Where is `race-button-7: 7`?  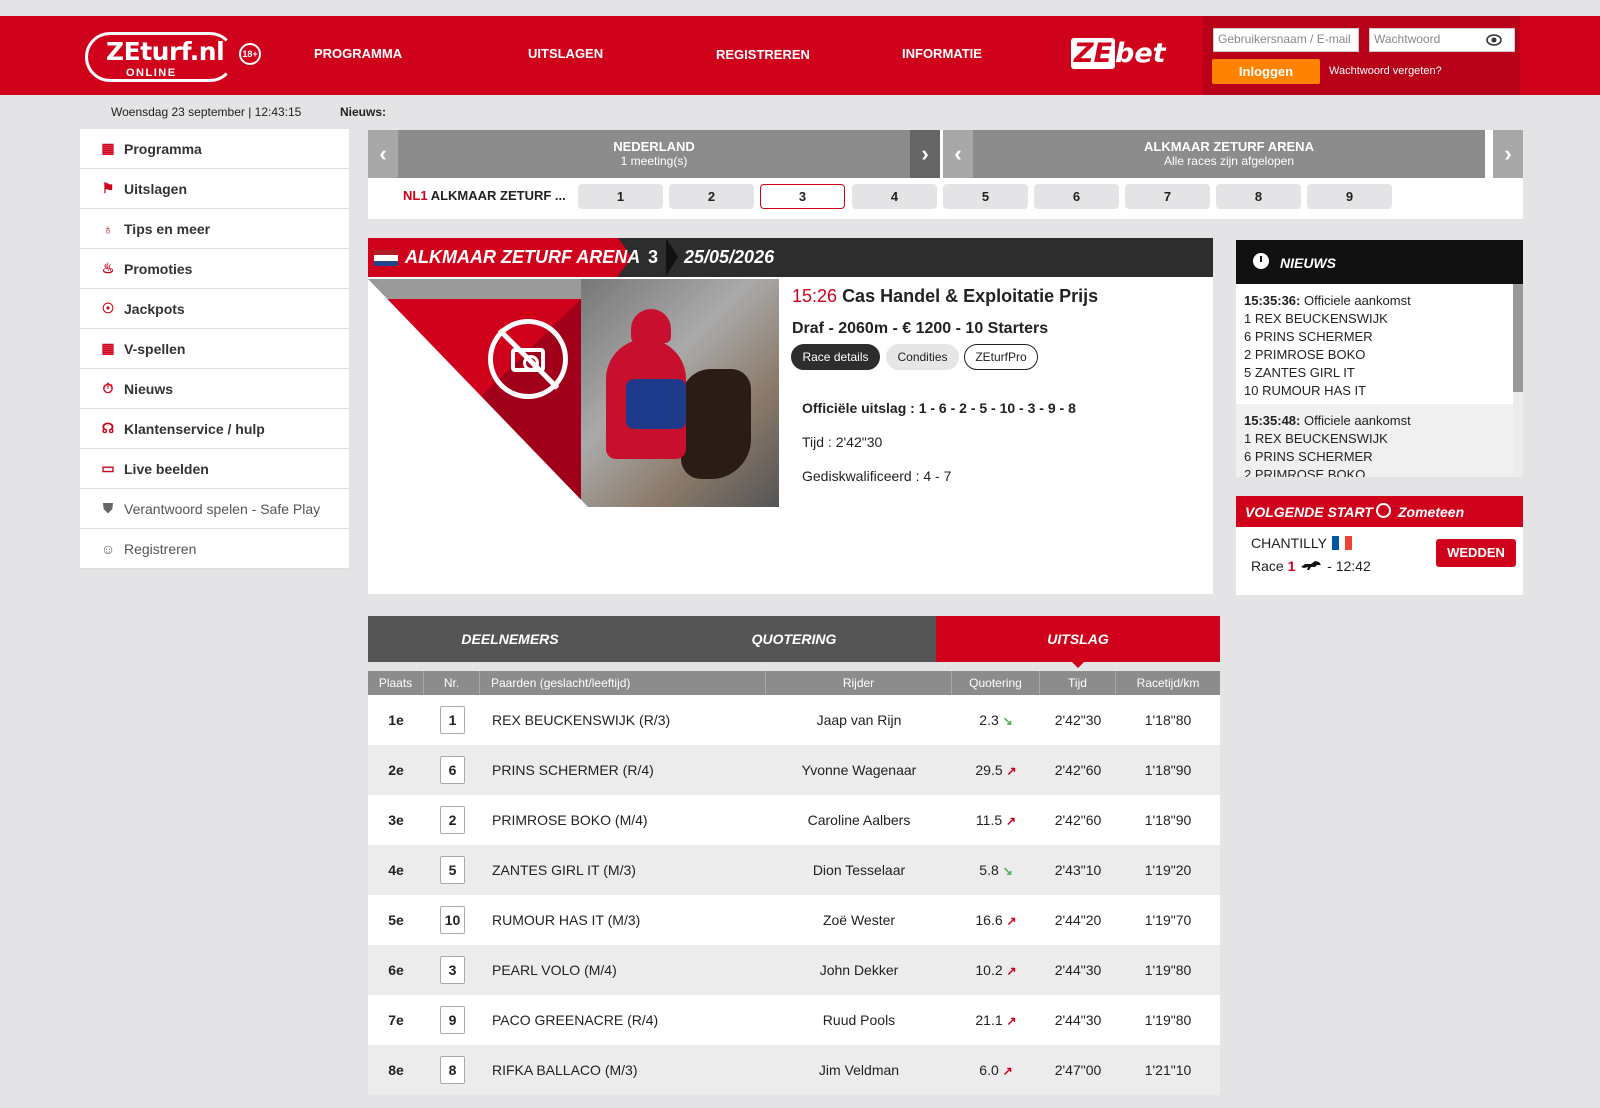
race-button-7: 7 is located at coordinates (1167, 196).